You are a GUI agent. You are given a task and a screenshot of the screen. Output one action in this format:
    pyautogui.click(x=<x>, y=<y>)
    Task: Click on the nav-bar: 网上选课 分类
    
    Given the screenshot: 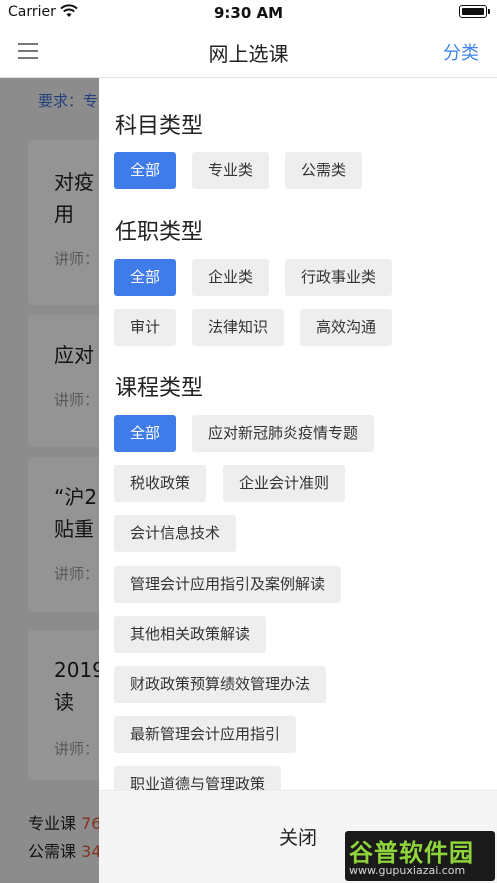 What is the action you would take?
    pyautogui.click(x=248, y=52)
    